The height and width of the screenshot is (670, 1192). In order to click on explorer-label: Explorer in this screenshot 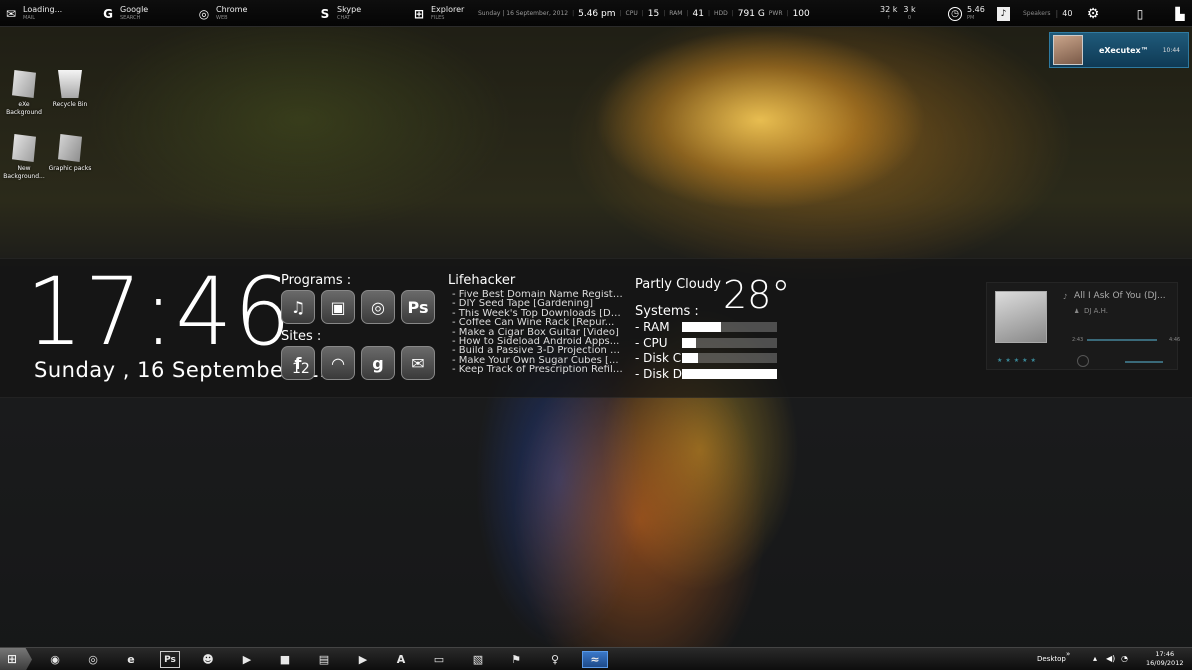, I will do `click(448, 9)`.